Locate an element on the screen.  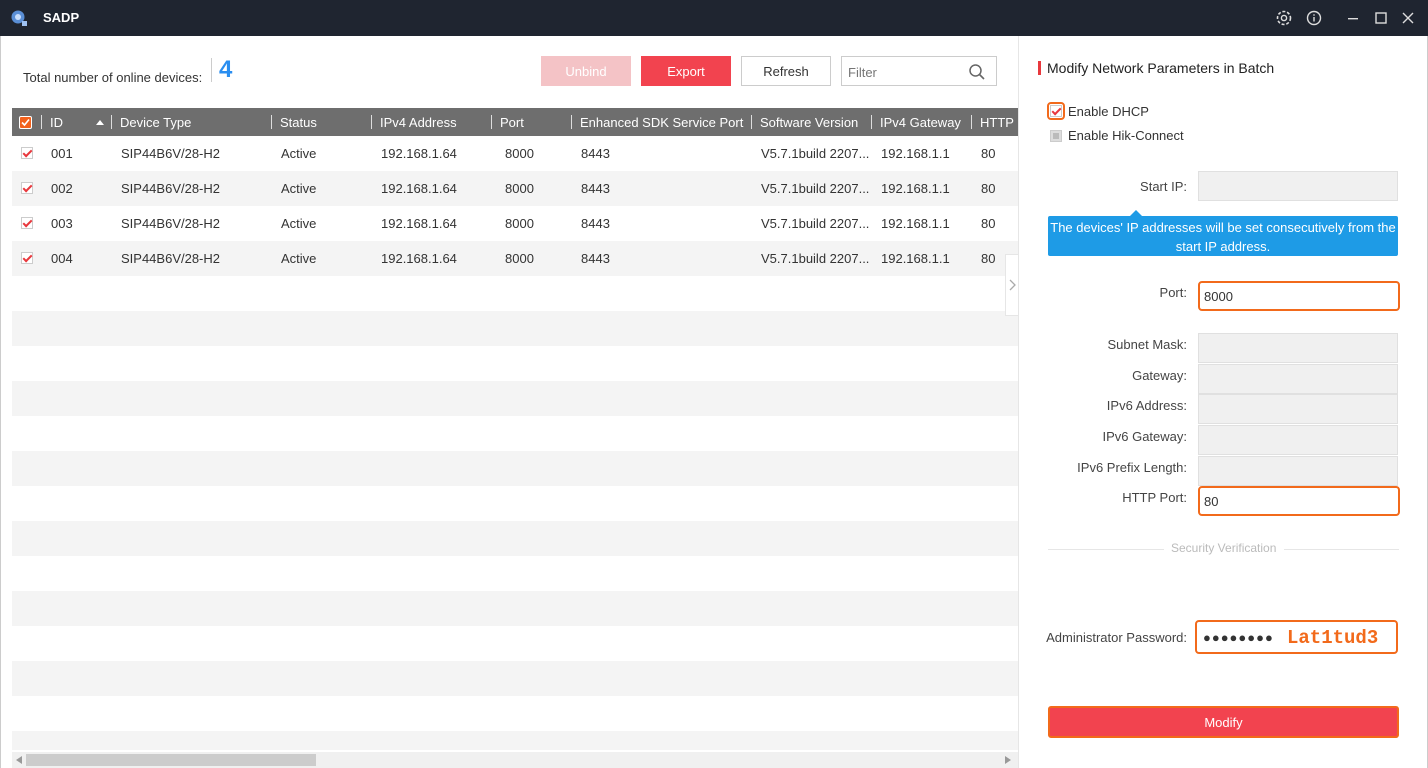
info-icon is located at coordinates (1314, 18).